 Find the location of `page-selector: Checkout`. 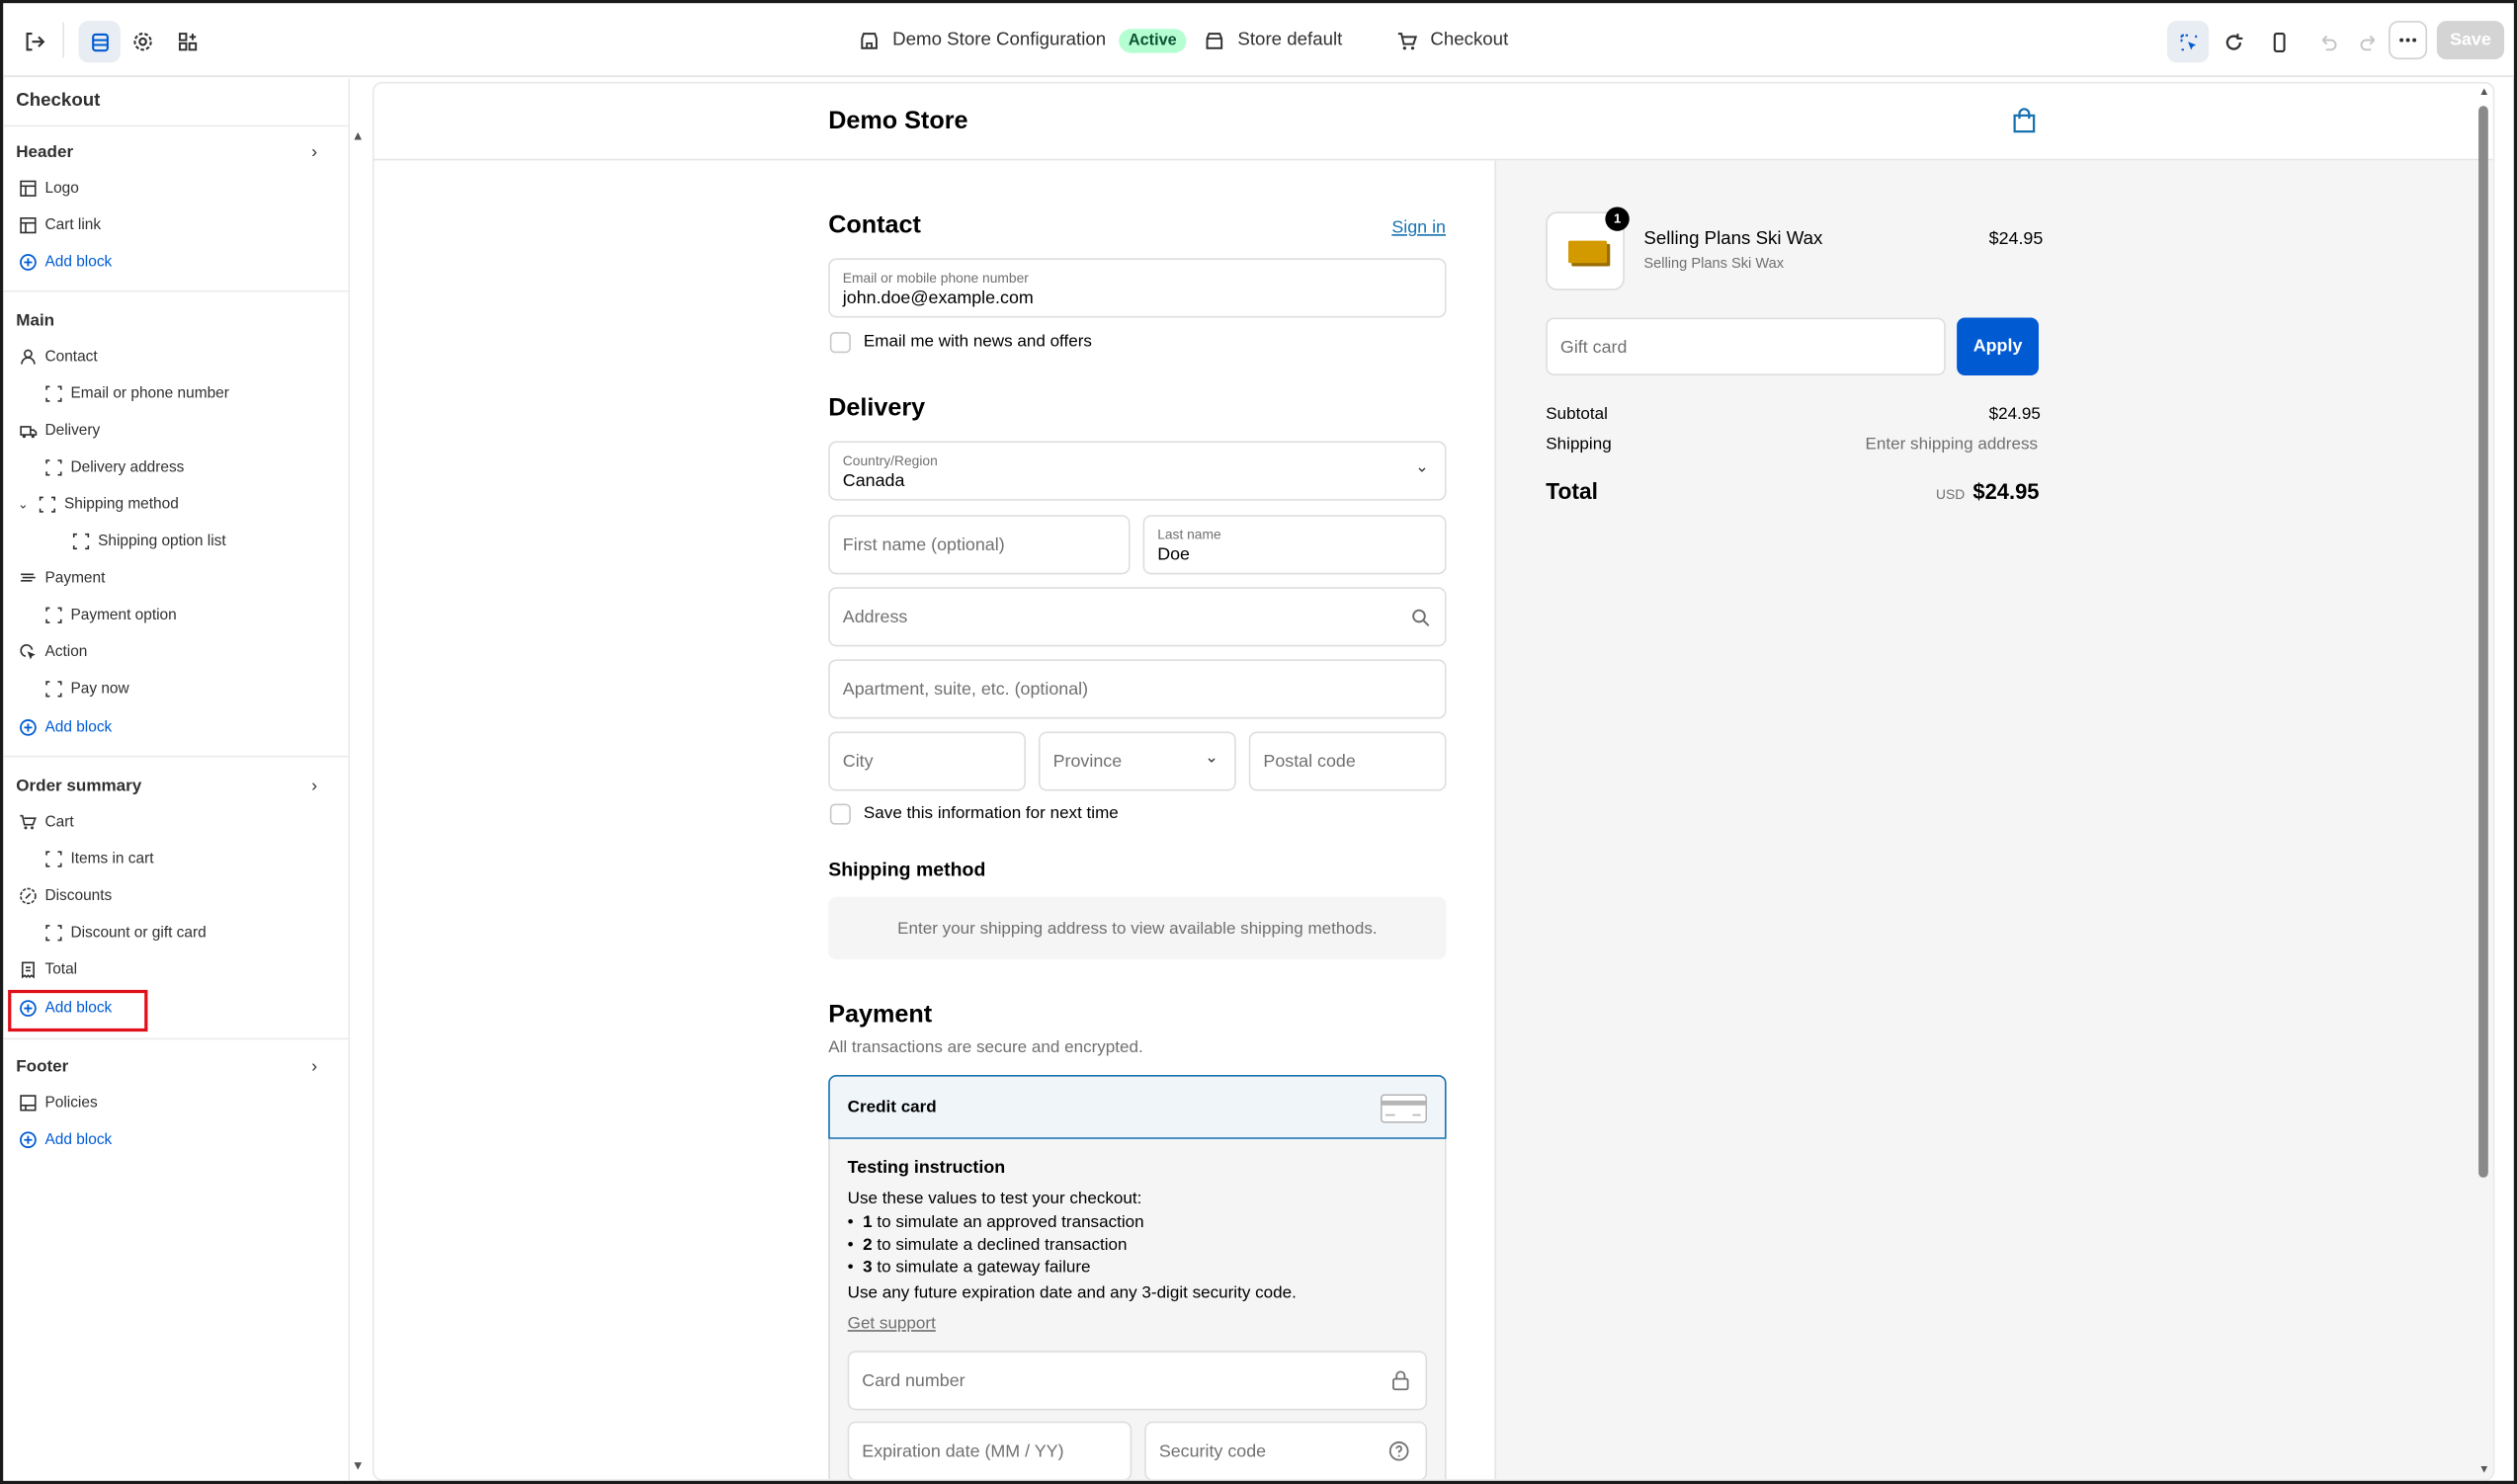

page-selector: Checkout is located at coordinates (1452, 40).